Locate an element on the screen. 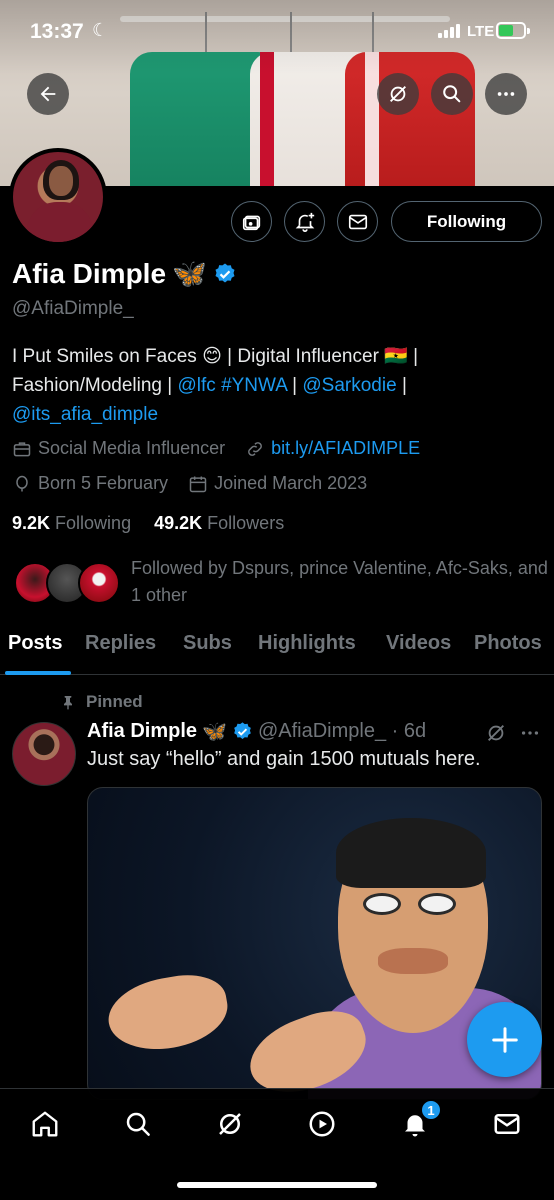 The width and height of the screenshot is (554, 1200). tab-replies: Replies is located at coordinates (120, 643).